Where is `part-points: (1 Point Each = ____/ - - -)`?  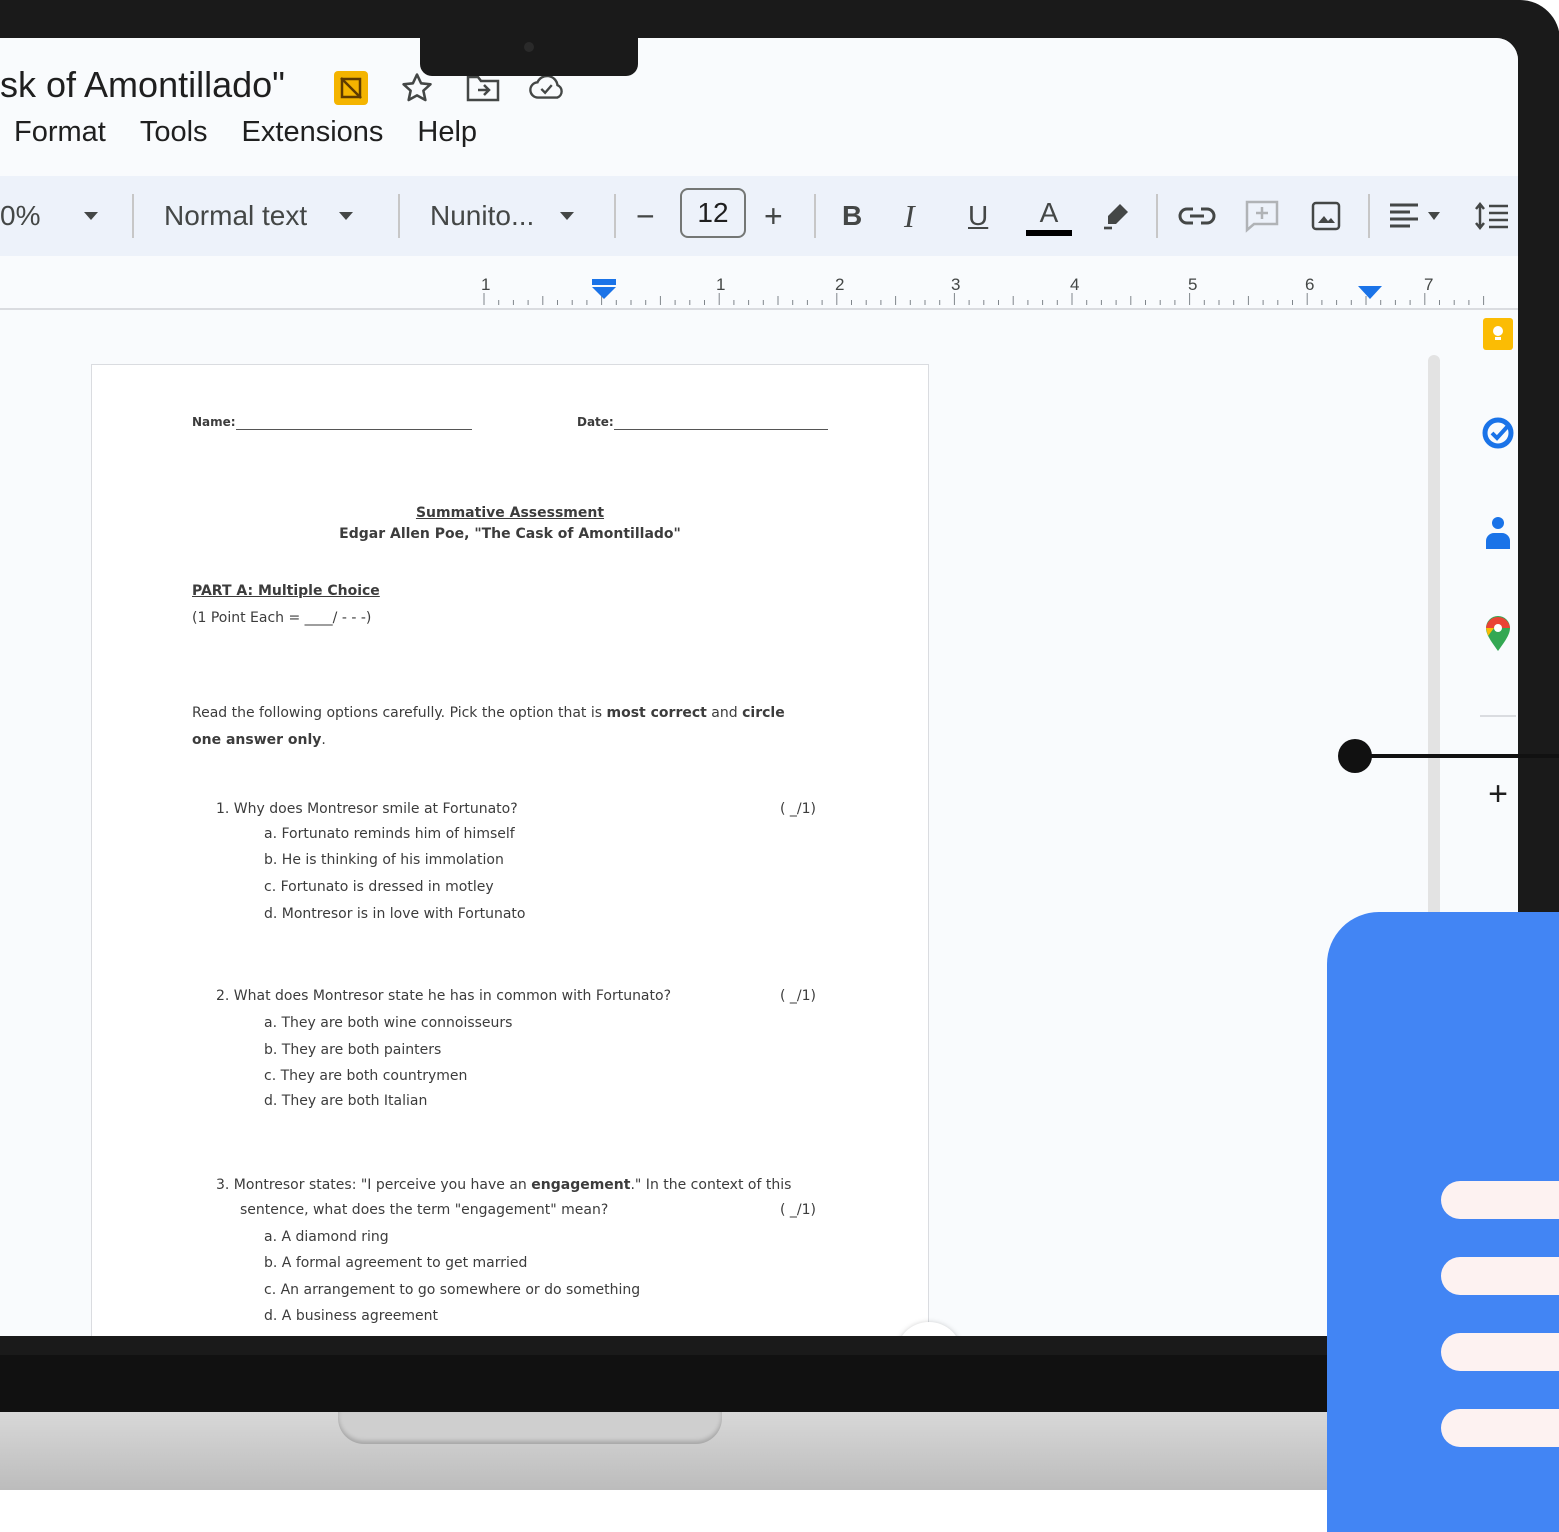 part-points: (1 Point Each = ____/ - - -) is located at coordinates (282, 618).